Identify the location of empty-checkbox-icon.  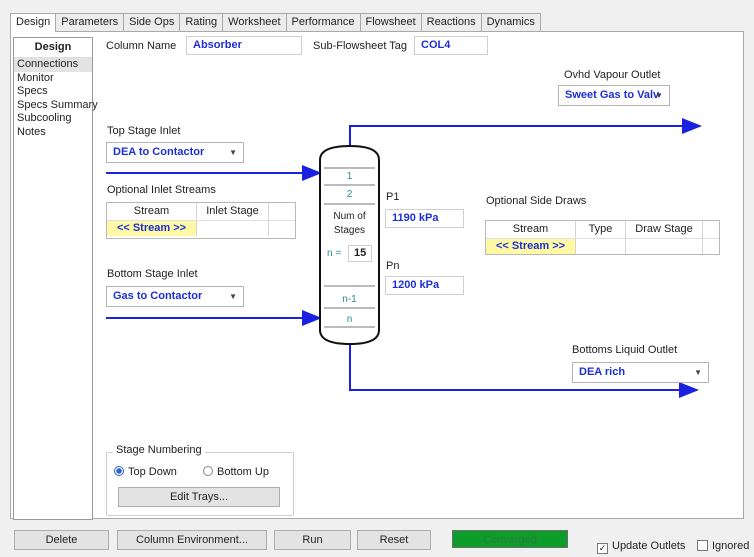
(702, 545).